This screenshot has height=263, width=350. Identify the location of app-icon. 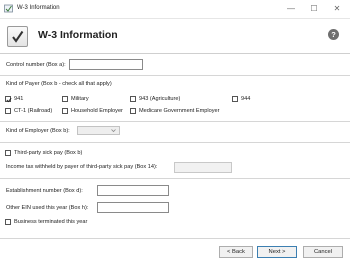
(8, 8).